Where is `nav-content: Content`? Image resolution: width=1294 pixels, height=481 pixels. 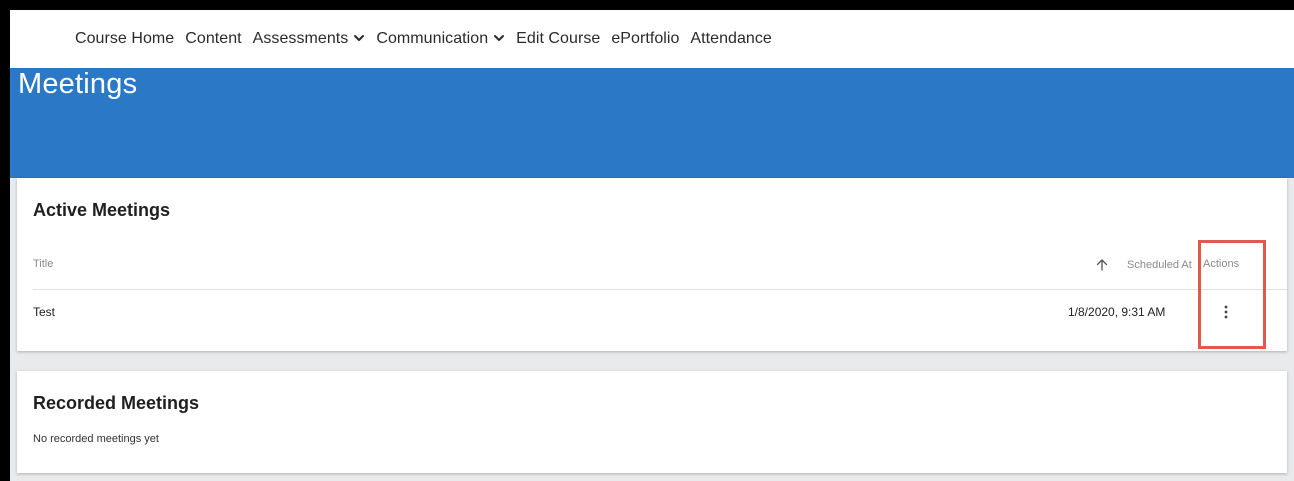
nav-content: Content is located at coordinates (213, 39).